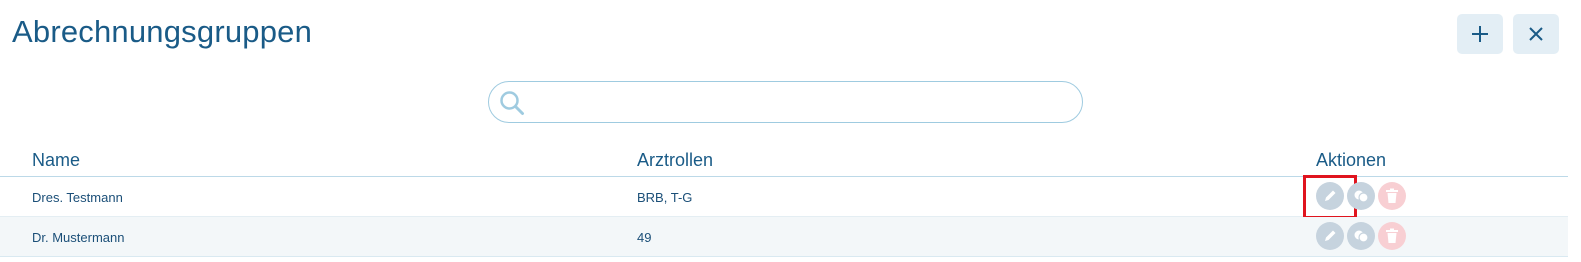 The width and height of the screenshot is (1581, 262). I want to click on close-icon, so click(1536, 34).